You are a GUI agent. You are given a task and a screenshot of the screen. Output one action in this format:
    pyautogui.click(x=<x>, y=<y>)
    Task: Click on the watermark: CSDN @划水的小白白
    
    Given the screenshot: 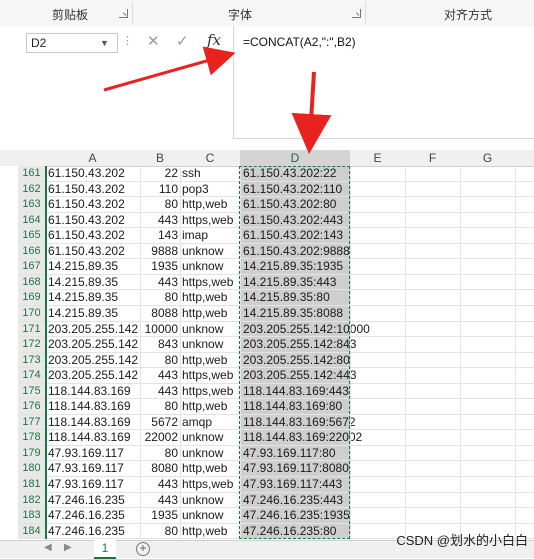 What is the action you would take?
    pyautogui.click(x=462, y=540)
    